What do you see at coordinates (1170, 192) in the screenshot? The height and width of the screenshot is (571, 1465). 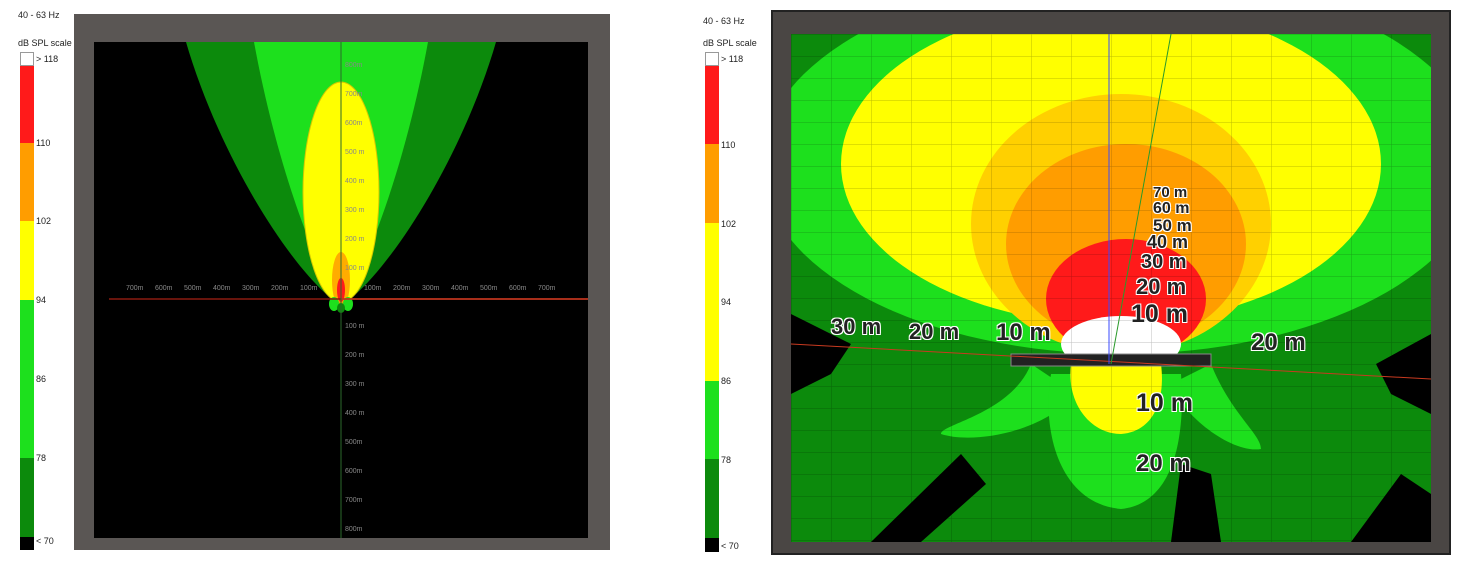 I see `distance-label: 70 m` at bounding box center [1170, 192].